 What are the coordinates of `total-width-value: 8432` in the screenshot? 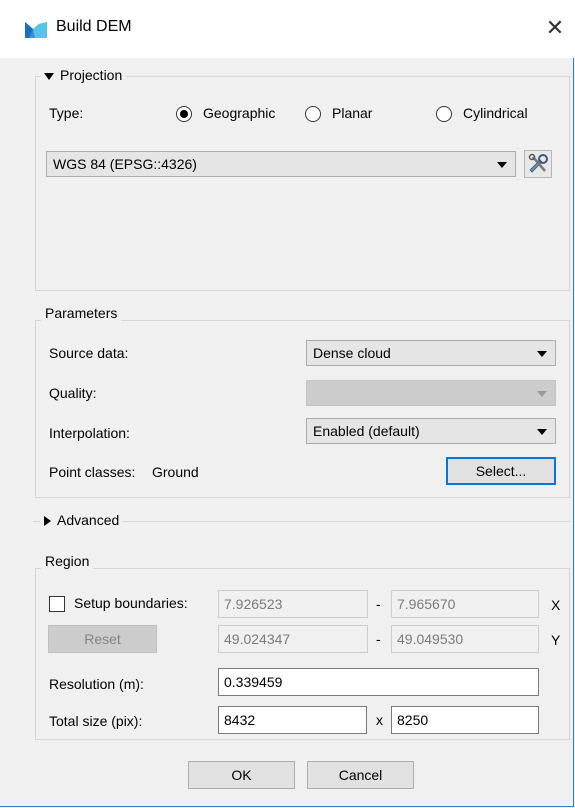 It's located at (240, 720).